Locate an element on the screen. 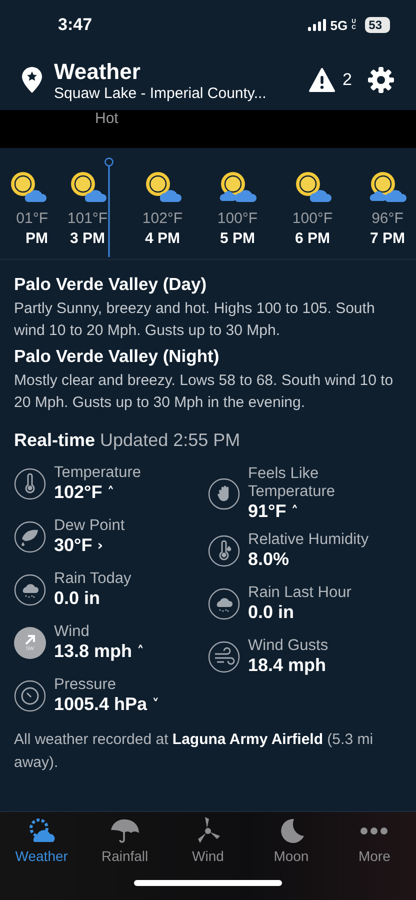 The height and width of the screenshot is (900, 416). hour-time: 6 PM is located at coordinates (312, 238).